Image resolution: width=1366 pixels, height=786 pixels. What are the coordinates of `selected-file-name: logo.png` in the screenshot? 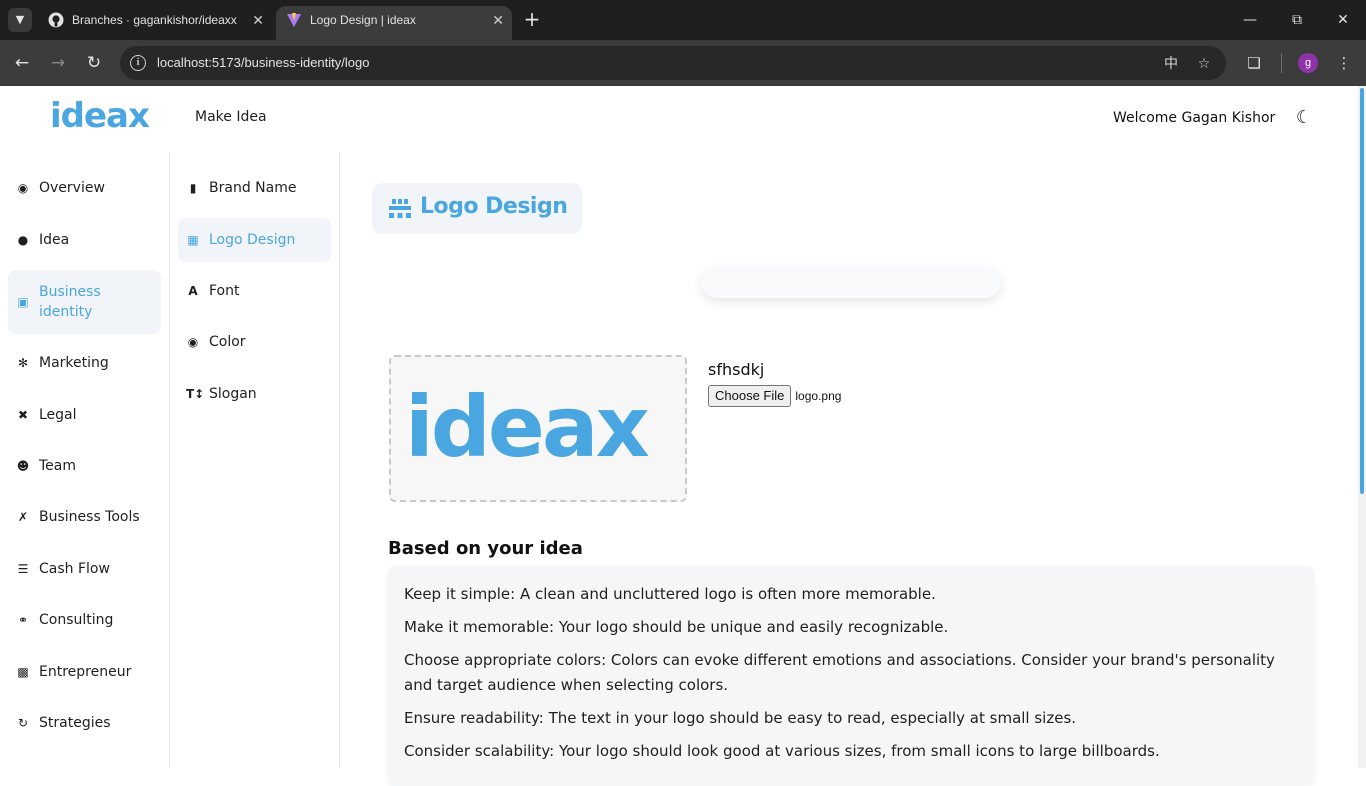 It's located at (818, 396).